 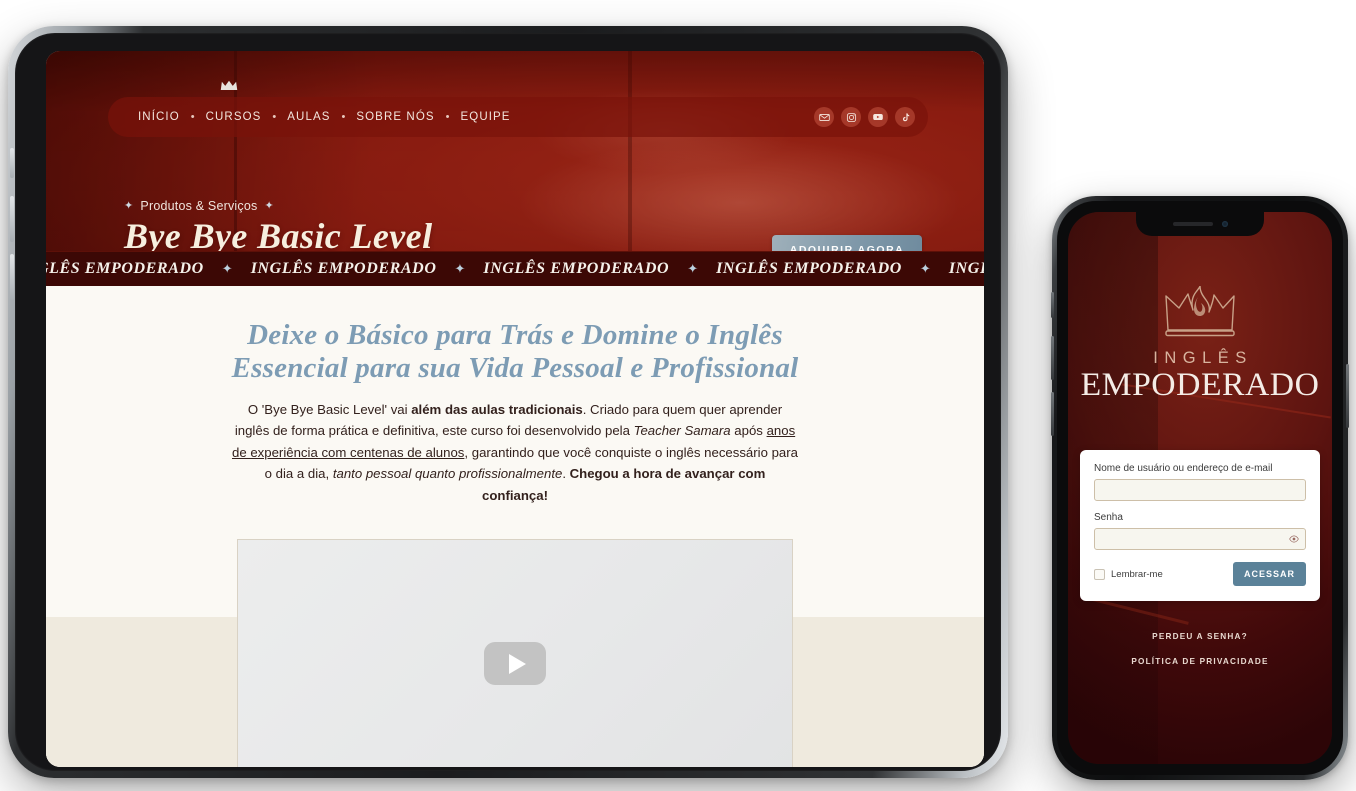 I want to click on youtube-icon, so click(x=878, y=117).